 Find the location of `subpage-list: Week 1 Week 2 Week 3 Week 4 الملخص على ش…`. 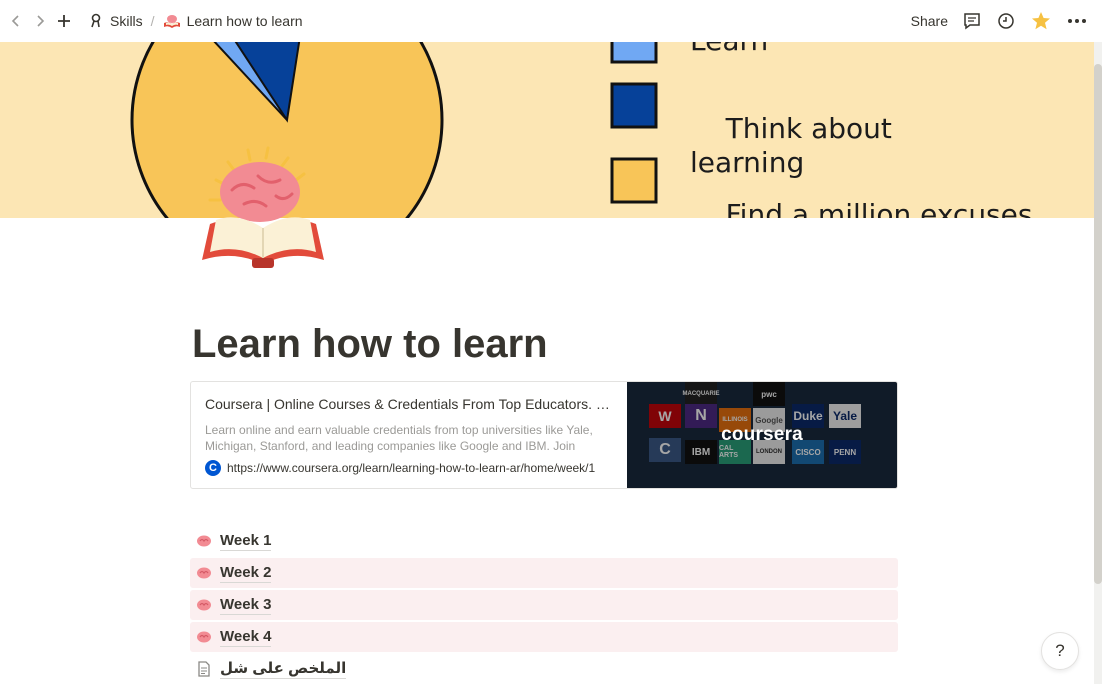

subpage-list: Week 1 Week 2 Week 3 Week 4 الملخص على ش… is located at coordinates (544, 606).